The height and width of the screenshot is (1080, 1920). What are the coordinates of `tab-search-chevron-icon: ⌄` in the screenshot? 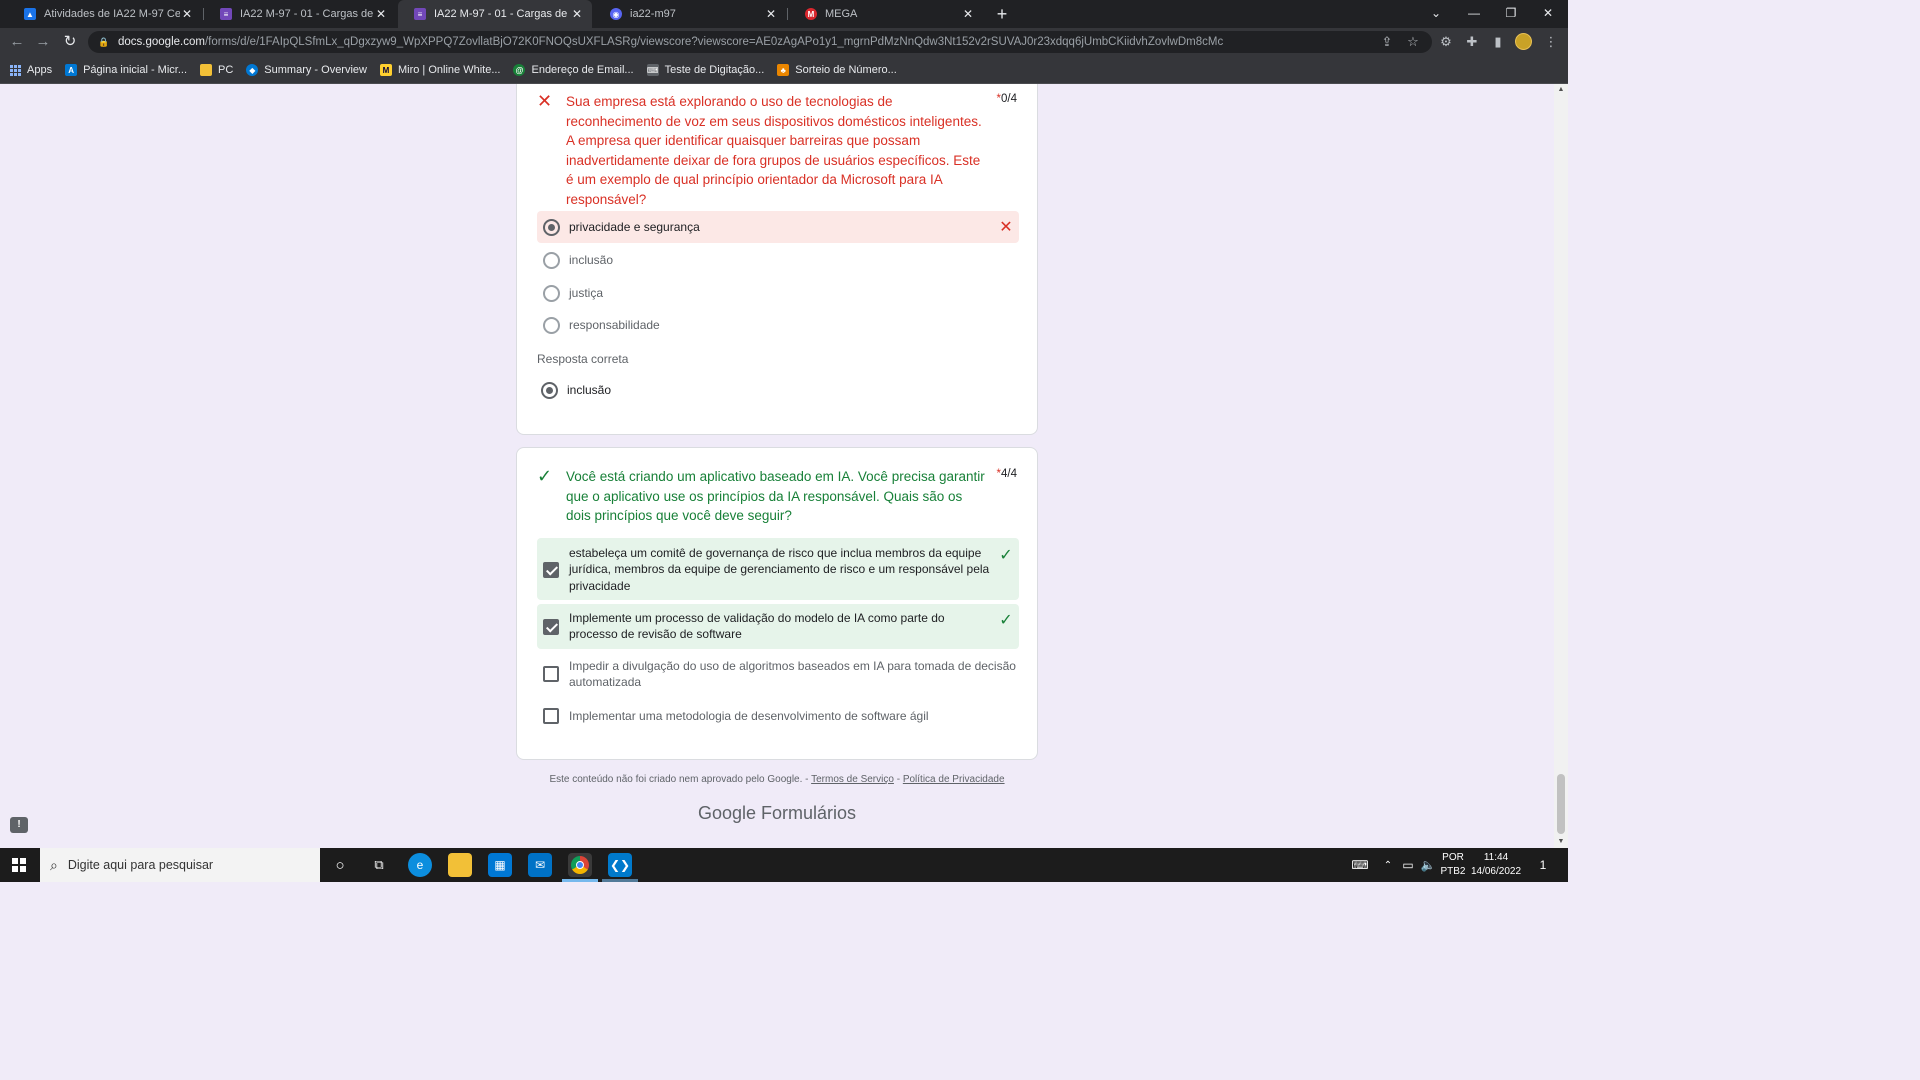 It's located at (1436, 14).